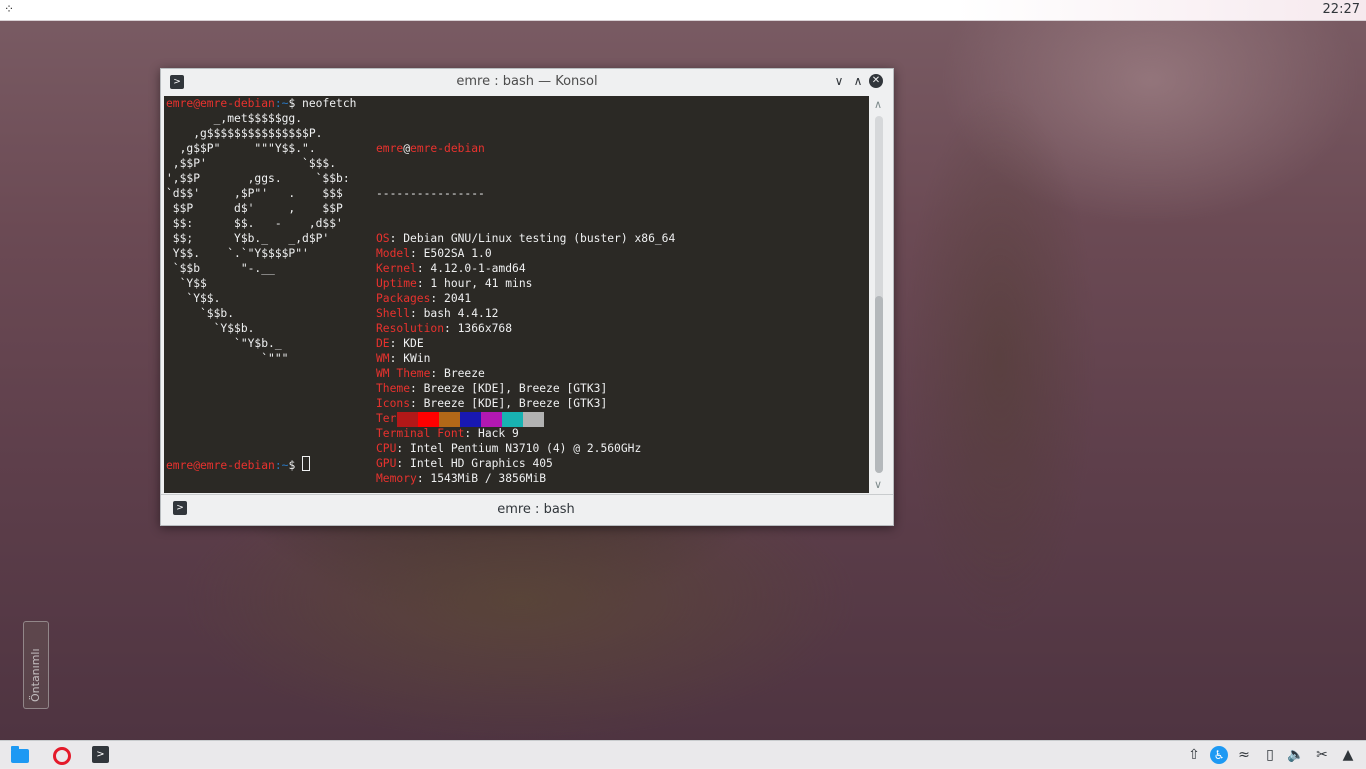 The width and height of the screenshot is (1366, 769). What do you see at coordinates (457, 253) in the screenshot?
I see `info-value: E502SA 1.0` at bounding box center [457, 253].